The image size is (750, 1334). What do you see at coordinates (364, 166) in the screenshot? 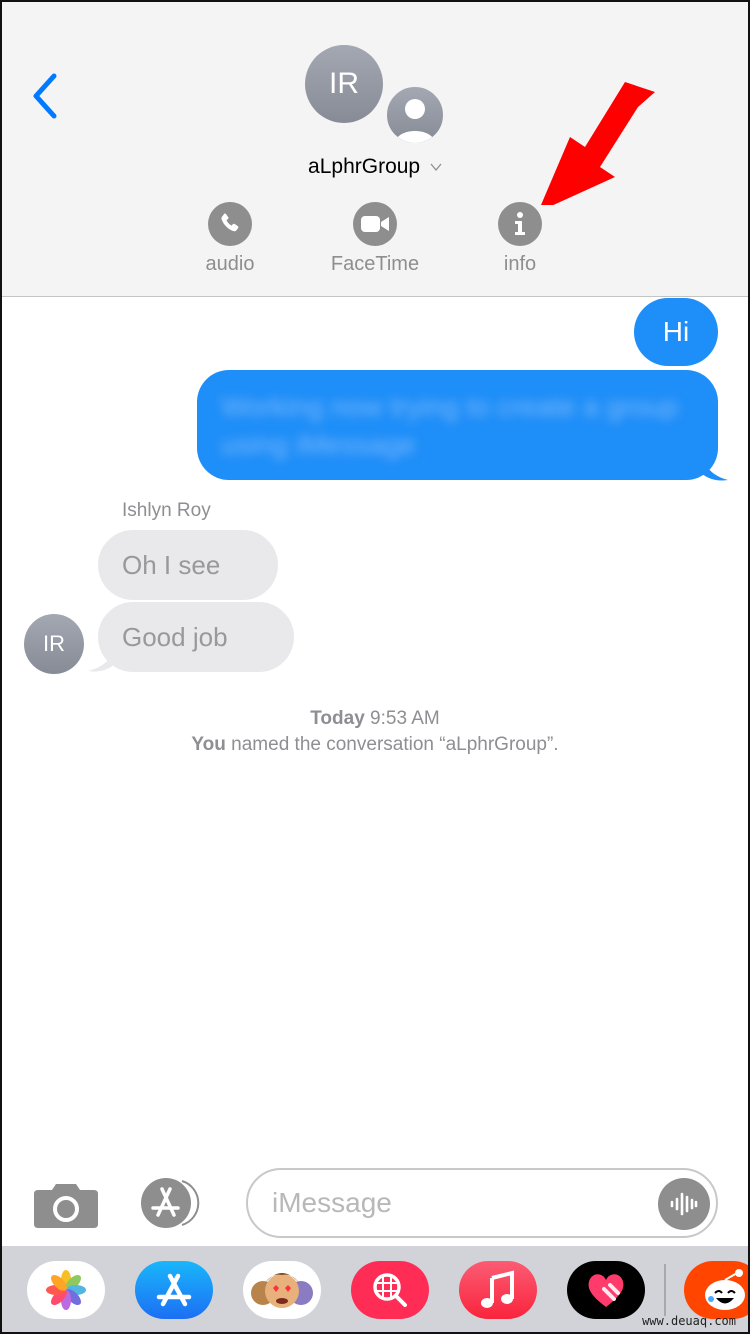
I see `group-name: aLphrGroup` at bounding box center [364, 166].